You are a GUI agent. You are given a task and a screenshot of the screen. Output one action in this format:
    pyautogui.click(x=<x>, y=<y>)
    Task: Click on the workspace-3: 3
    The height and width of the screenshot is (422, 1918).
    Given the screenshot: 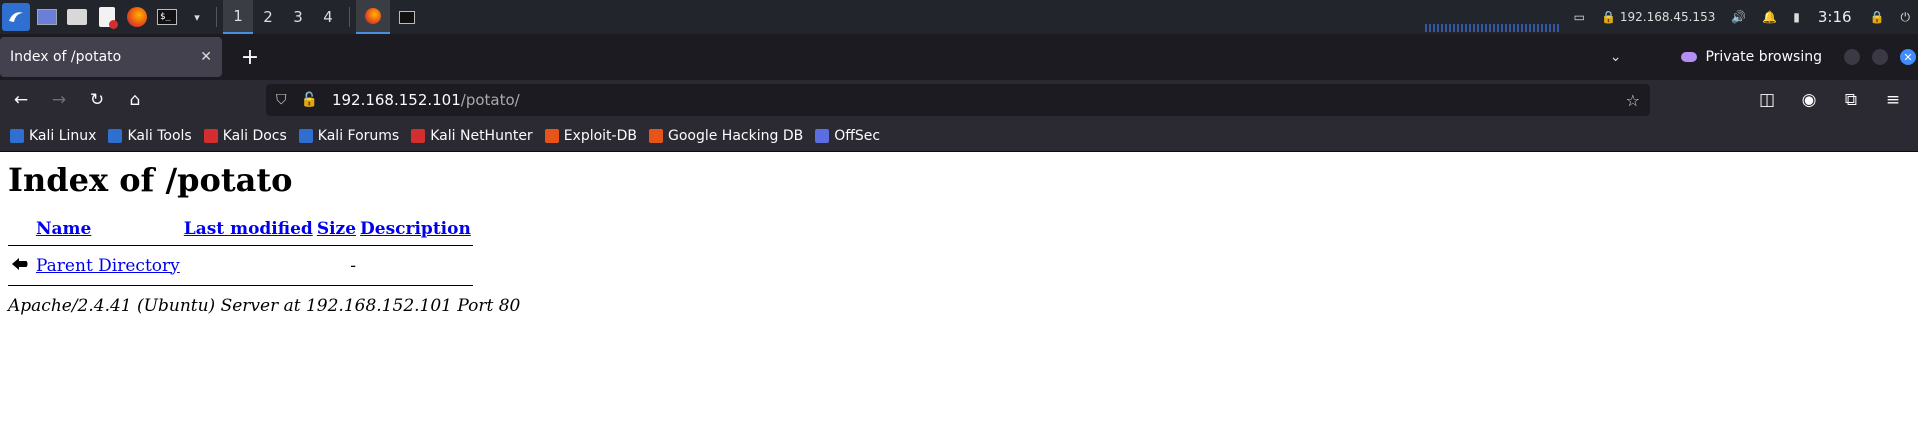 What is the action you would take?
    pyautogui.click(x=298, y=17)
    